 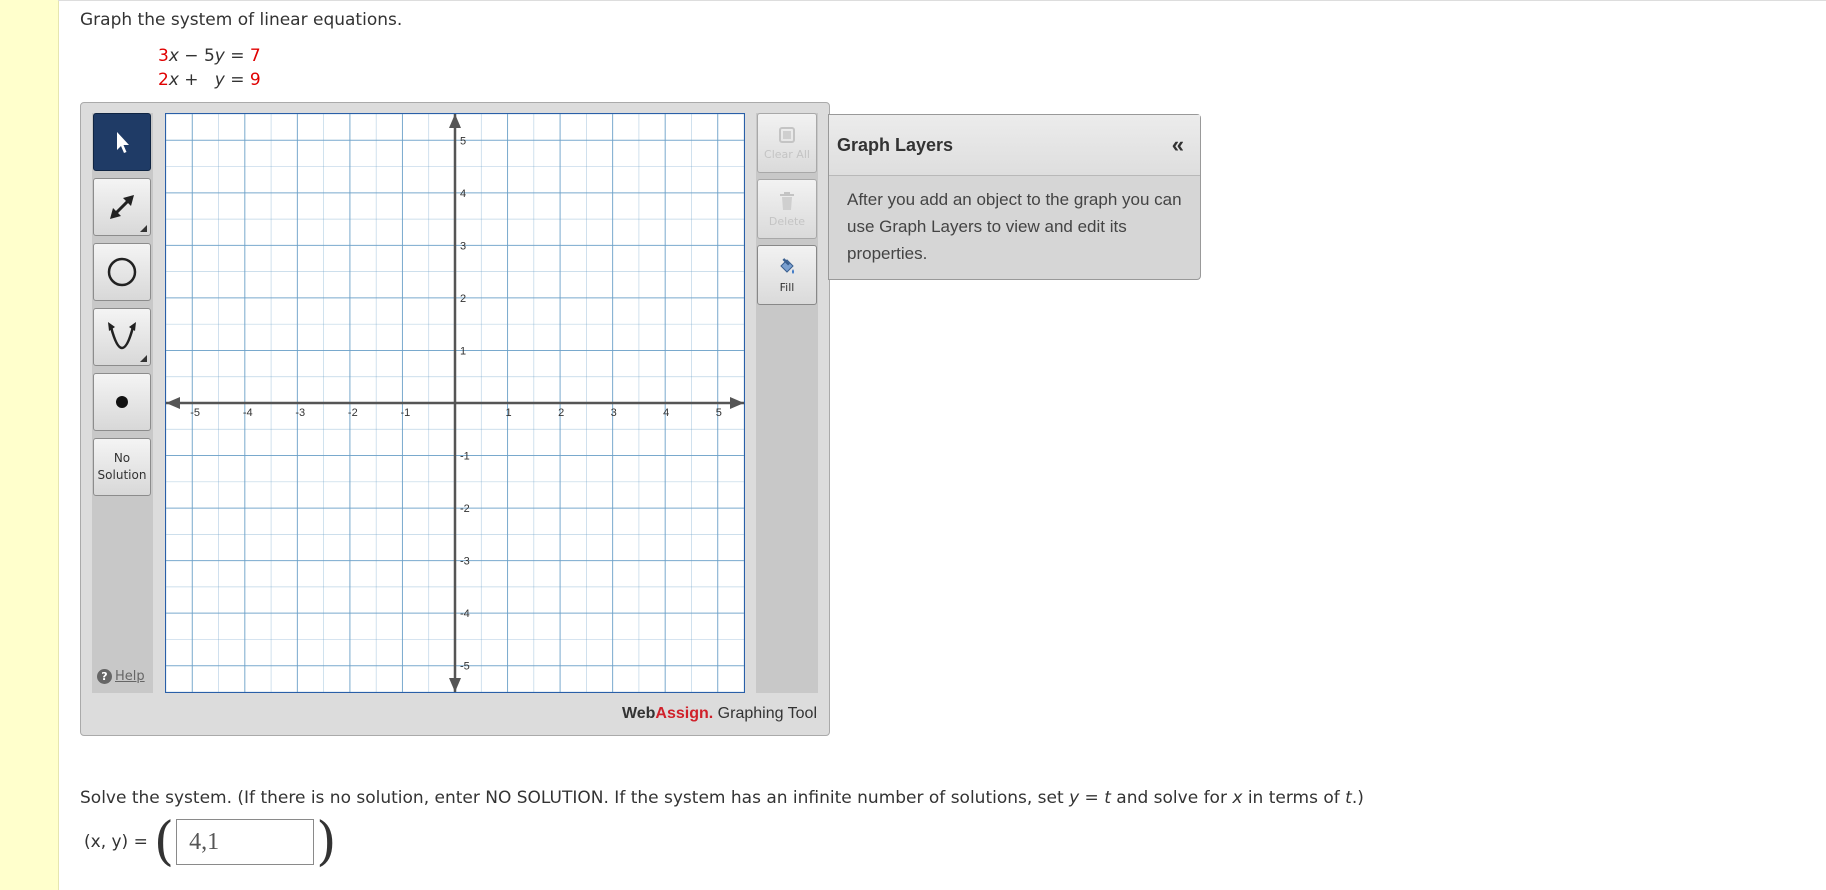 I want to click on x-tick-label: -3, so click(x=300, y=413).